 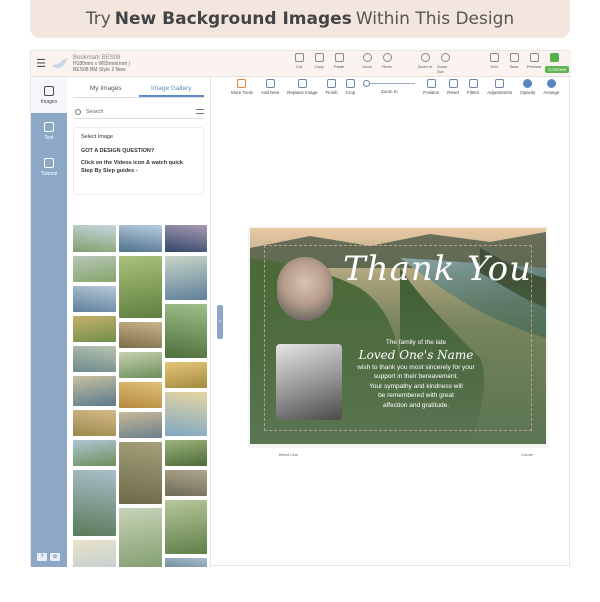 What do you see at coordinates (453, 83) in the screenshot?
I see `reset-icon` at bounding box center [453, 83].